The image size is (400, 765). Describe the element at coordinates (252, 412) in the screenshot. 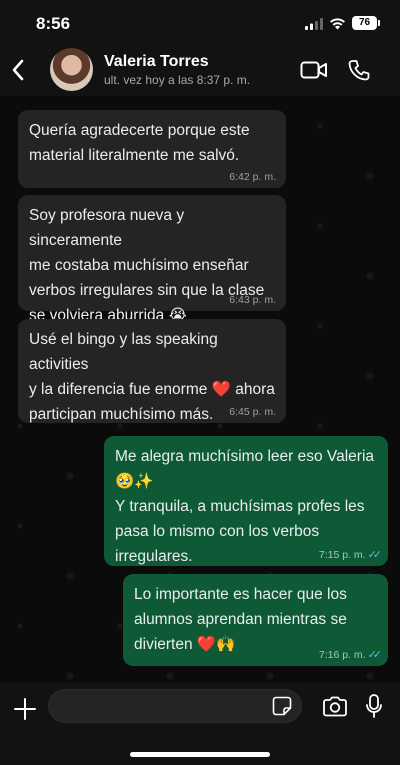

I see `message-time: 6:45 p. m.` at that location.